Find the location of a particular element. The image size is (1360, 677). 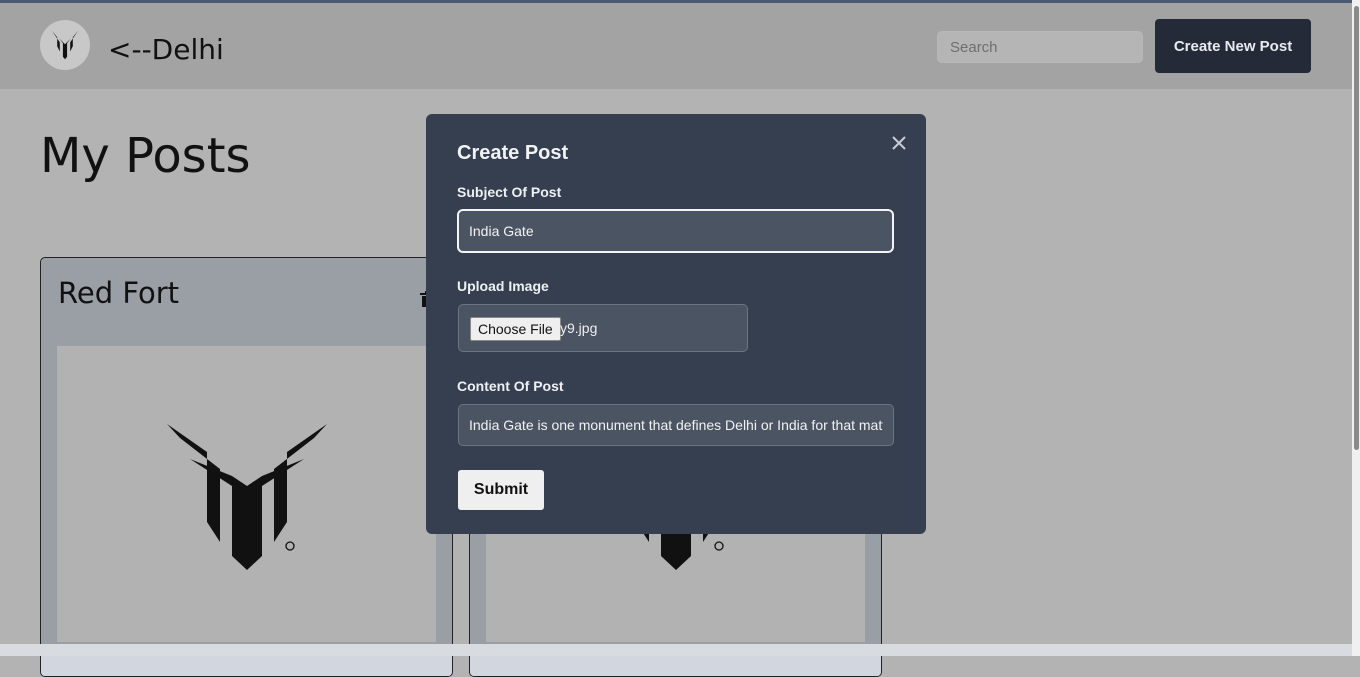

post-image is located at coordinates (246, 494).